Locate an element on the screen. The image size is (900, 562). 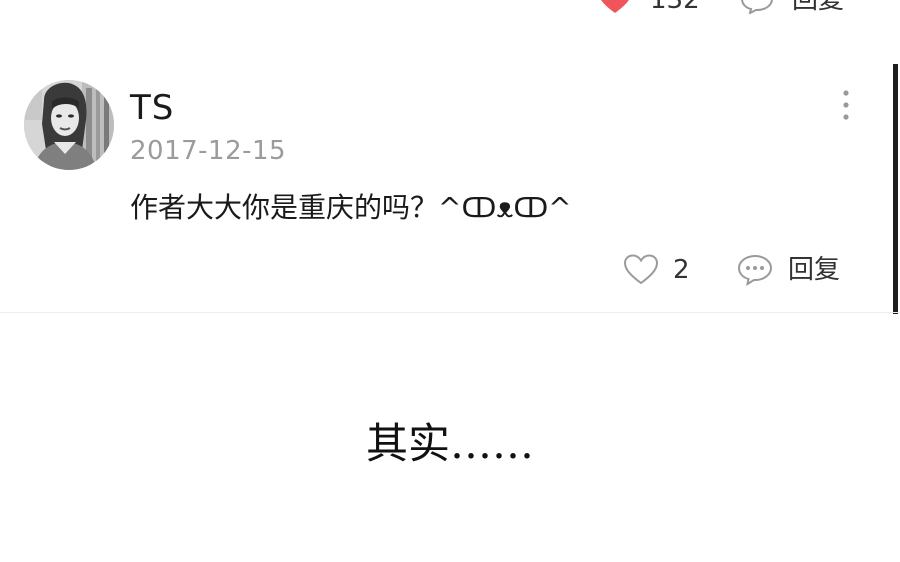
divider is located at coordinates (450, 312).